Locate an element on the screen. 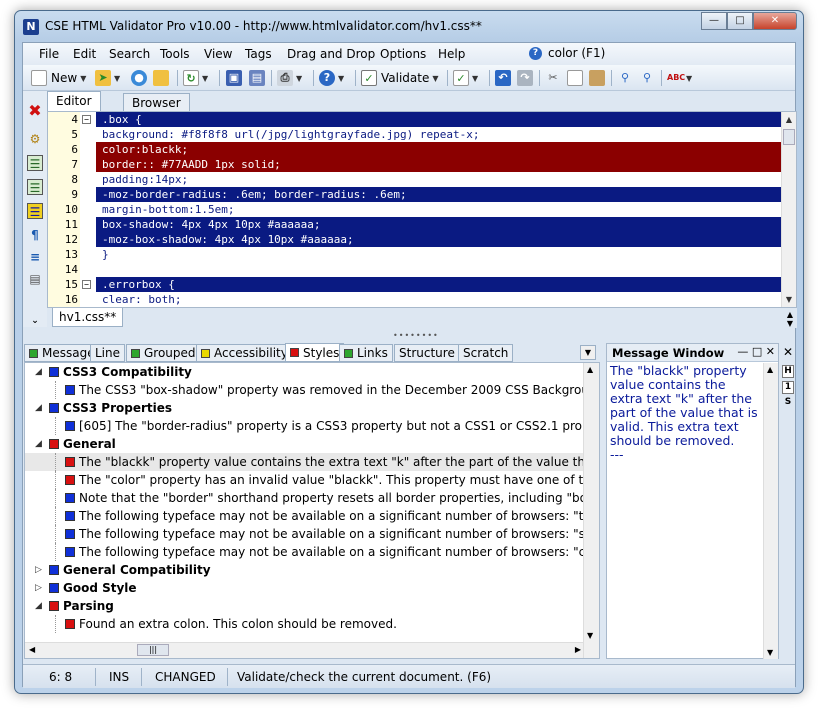 The image size is (821, 708). message-list-horizontal-scrollbar: ◀ ||| ▶ is located at coordinates (305, 650).